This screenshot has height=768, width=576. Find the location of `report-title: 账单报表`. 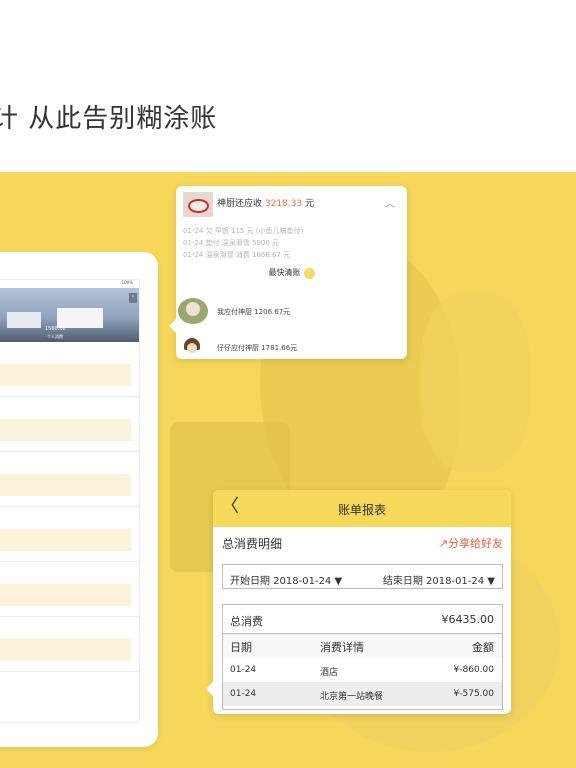

report-title: 账单报表 is located at coordinates (361, 510).